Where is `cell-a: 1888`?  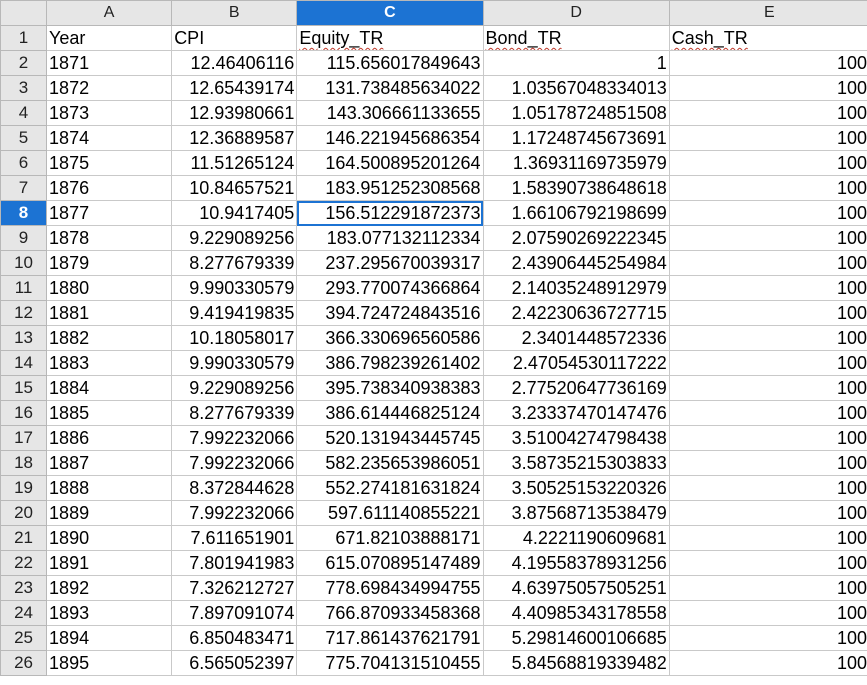 cell-a: 1888 is located at coordinates (109, 488).